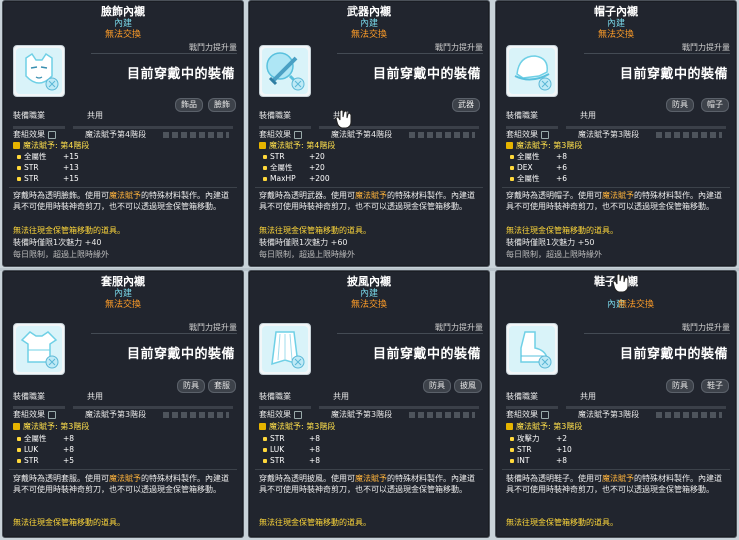 The height and width of the screenshot is (540, 739). Describe the element at coordinates (48, 157) in the screenshot. I see `stat-row: 全屬性 +15` at that location.